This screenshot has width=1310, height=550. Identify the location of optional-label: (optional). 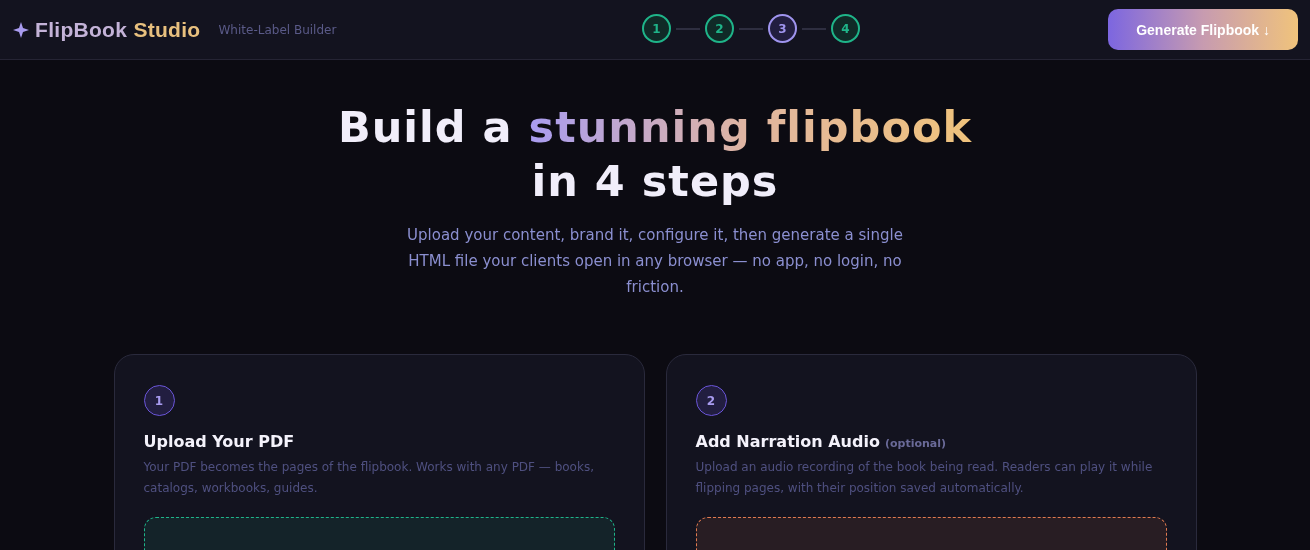
(915, 443).